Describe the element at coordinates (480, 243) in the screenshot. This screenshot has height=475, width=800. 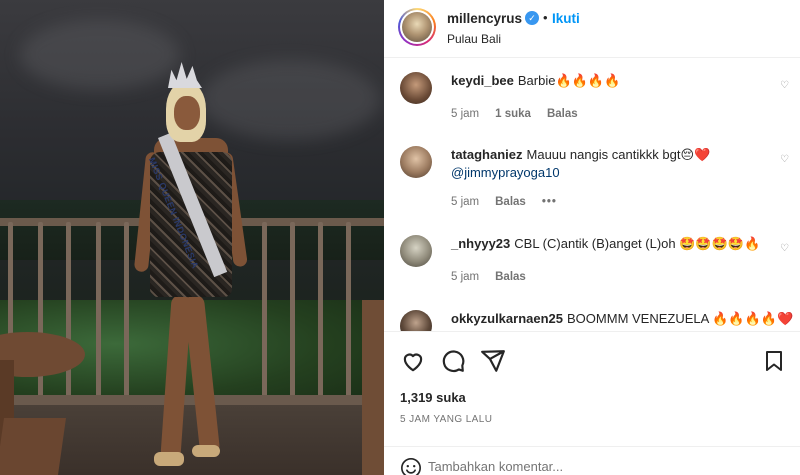
I see `commenter-username: _nhyyy23` at that location.